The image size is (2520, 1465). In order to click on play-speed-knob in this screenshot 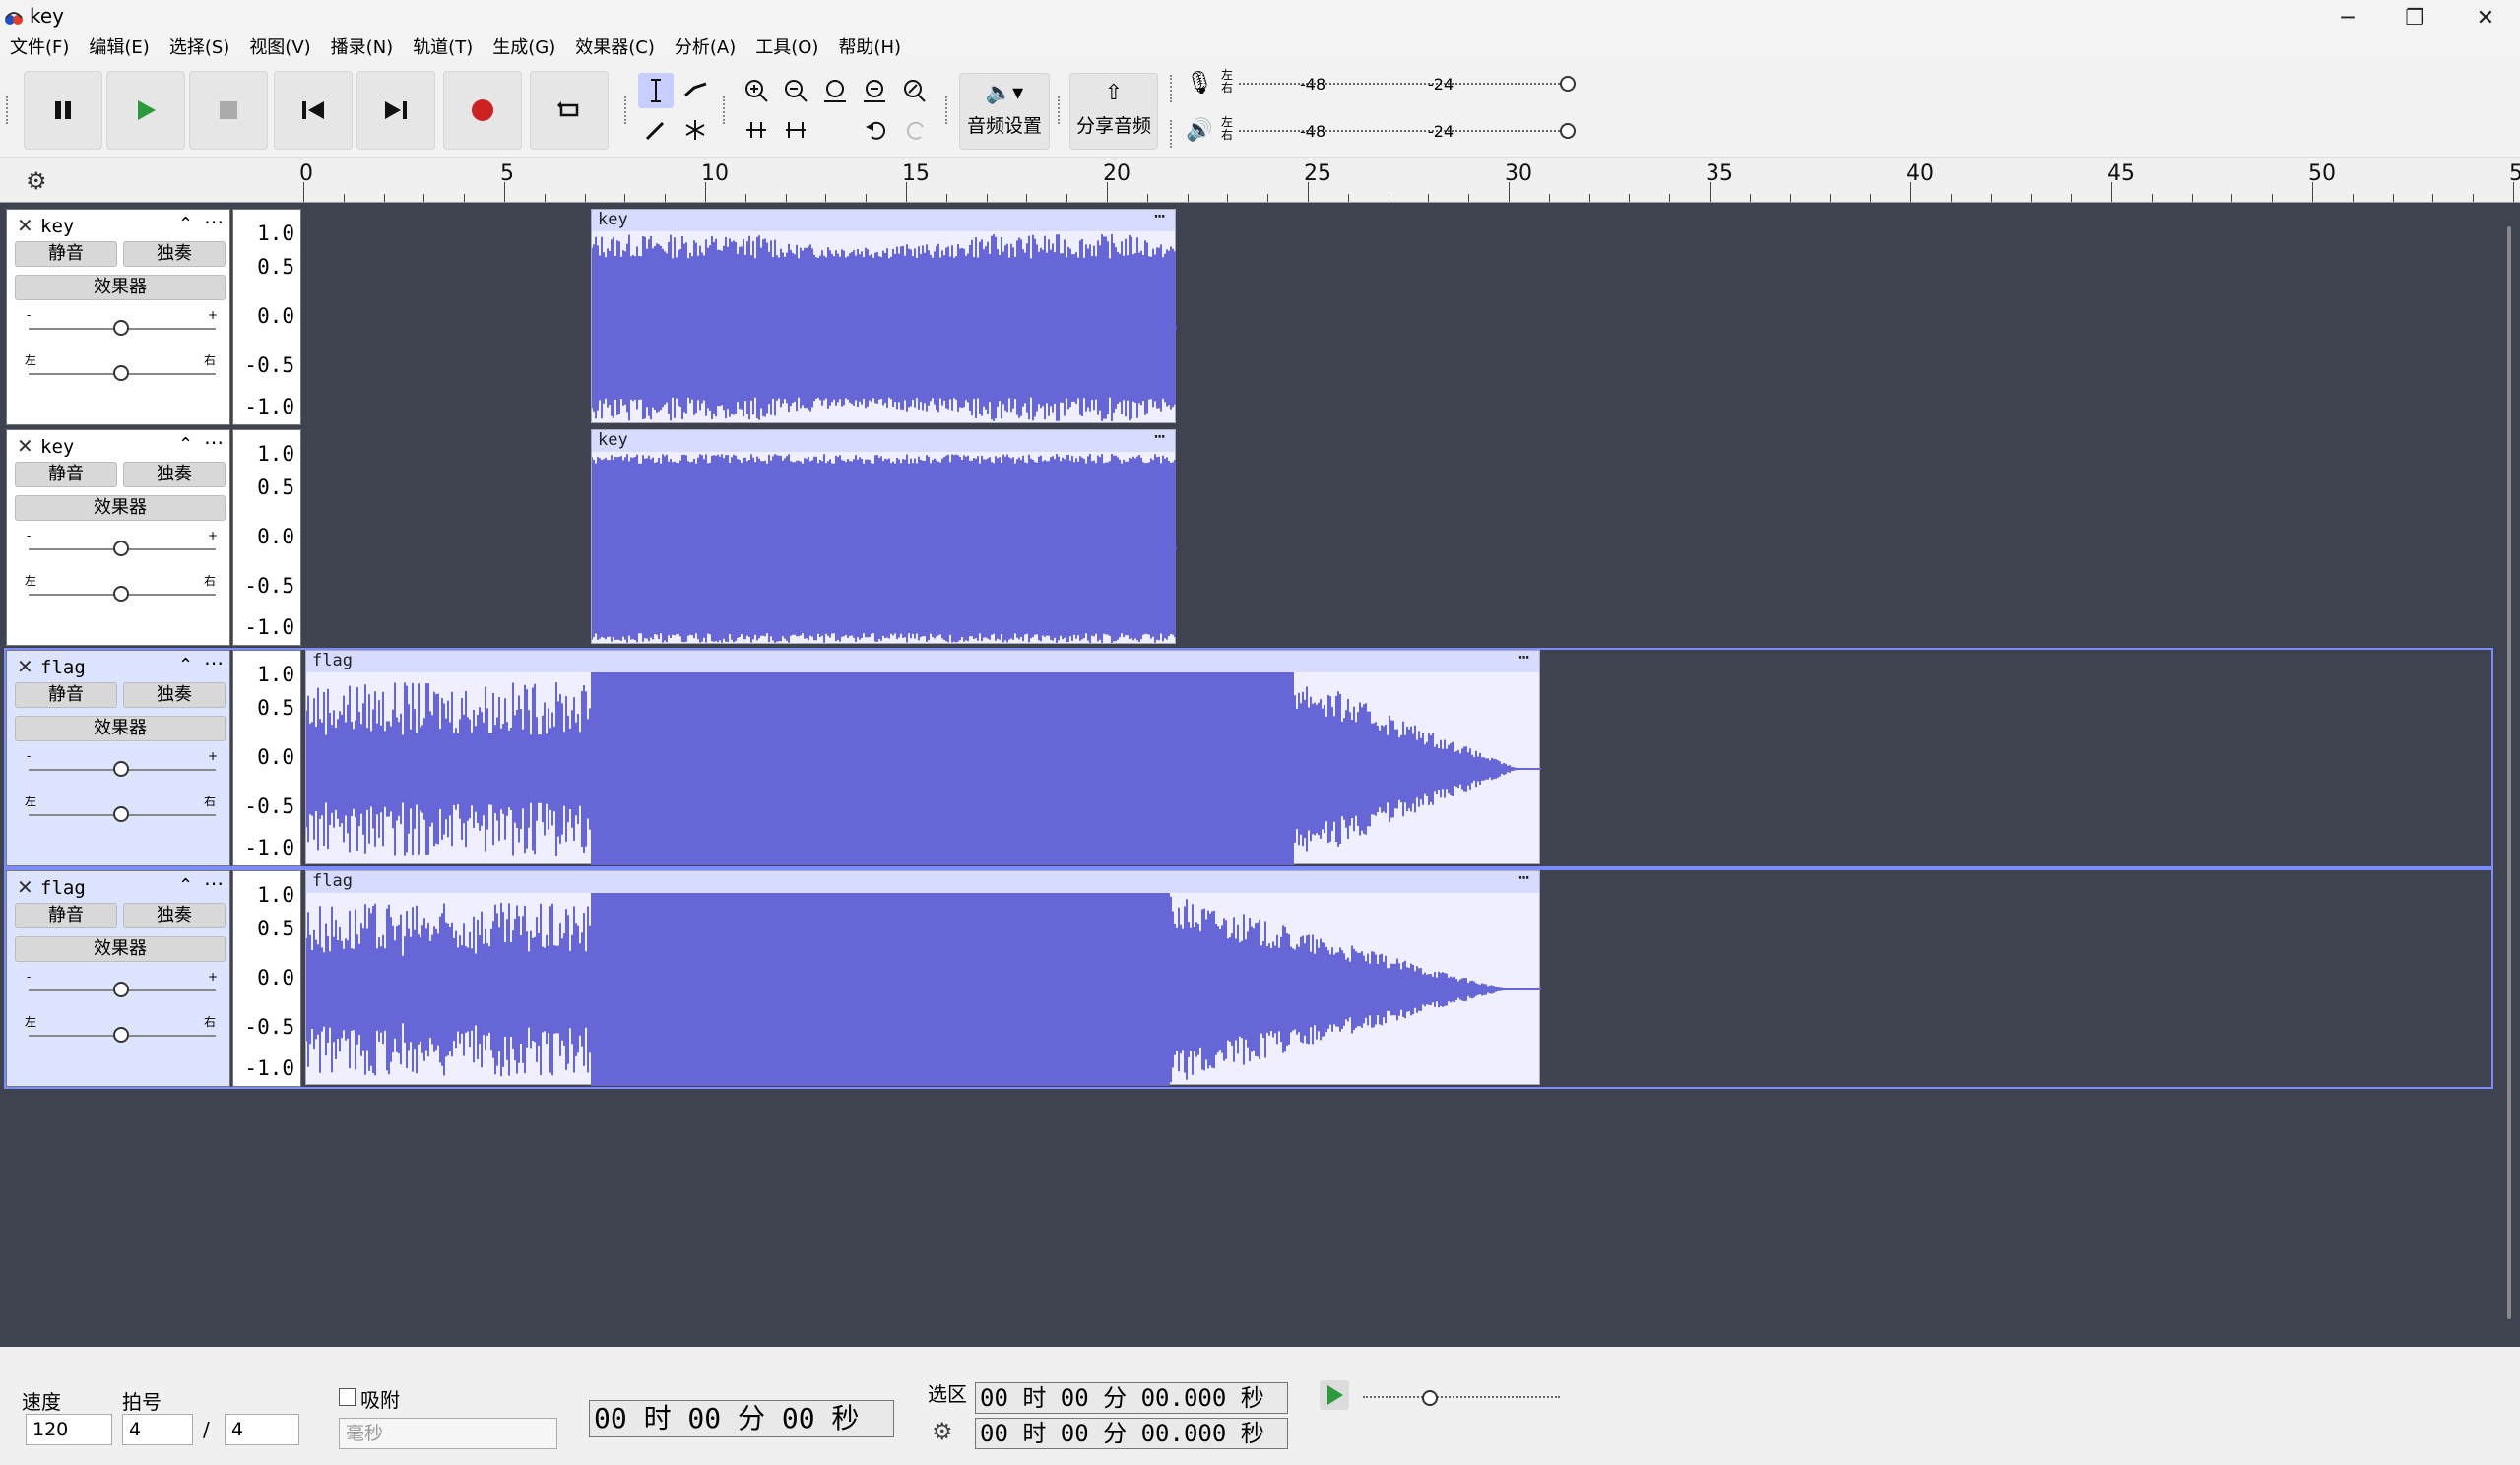, I will do `click(1430, 1398)`.